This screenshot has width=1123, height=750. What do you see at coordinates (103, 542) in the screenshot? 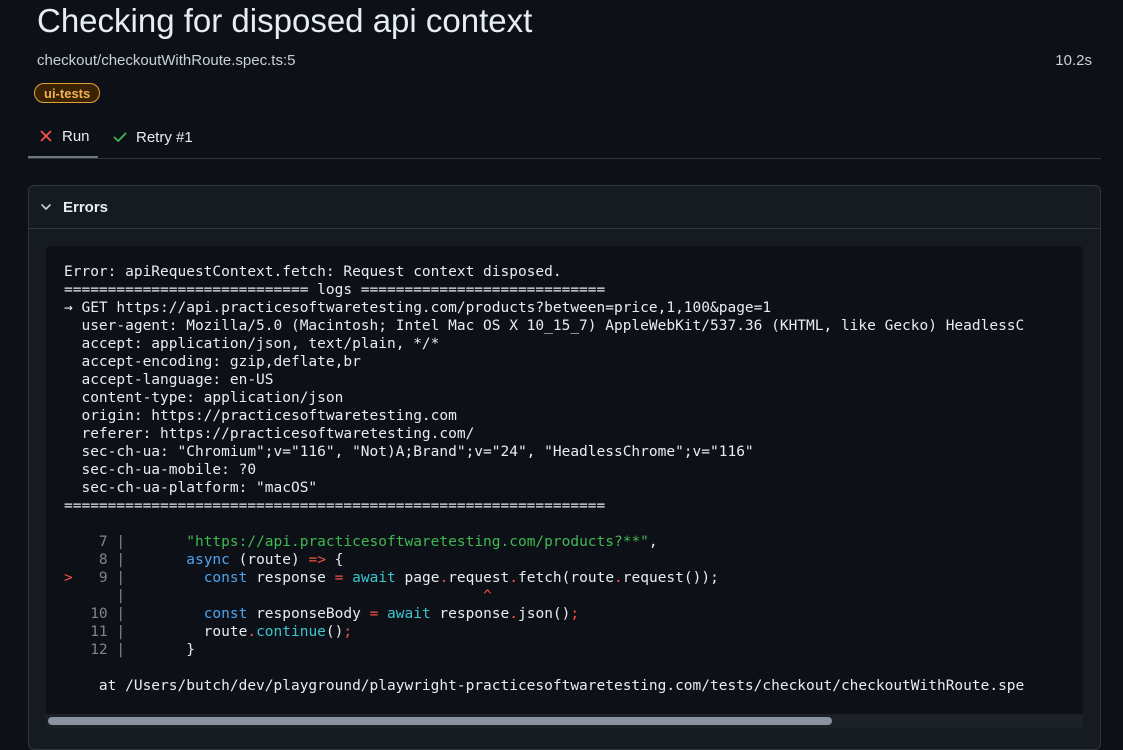
I see `line-number: 7 |` at bounding box center [103, 542].